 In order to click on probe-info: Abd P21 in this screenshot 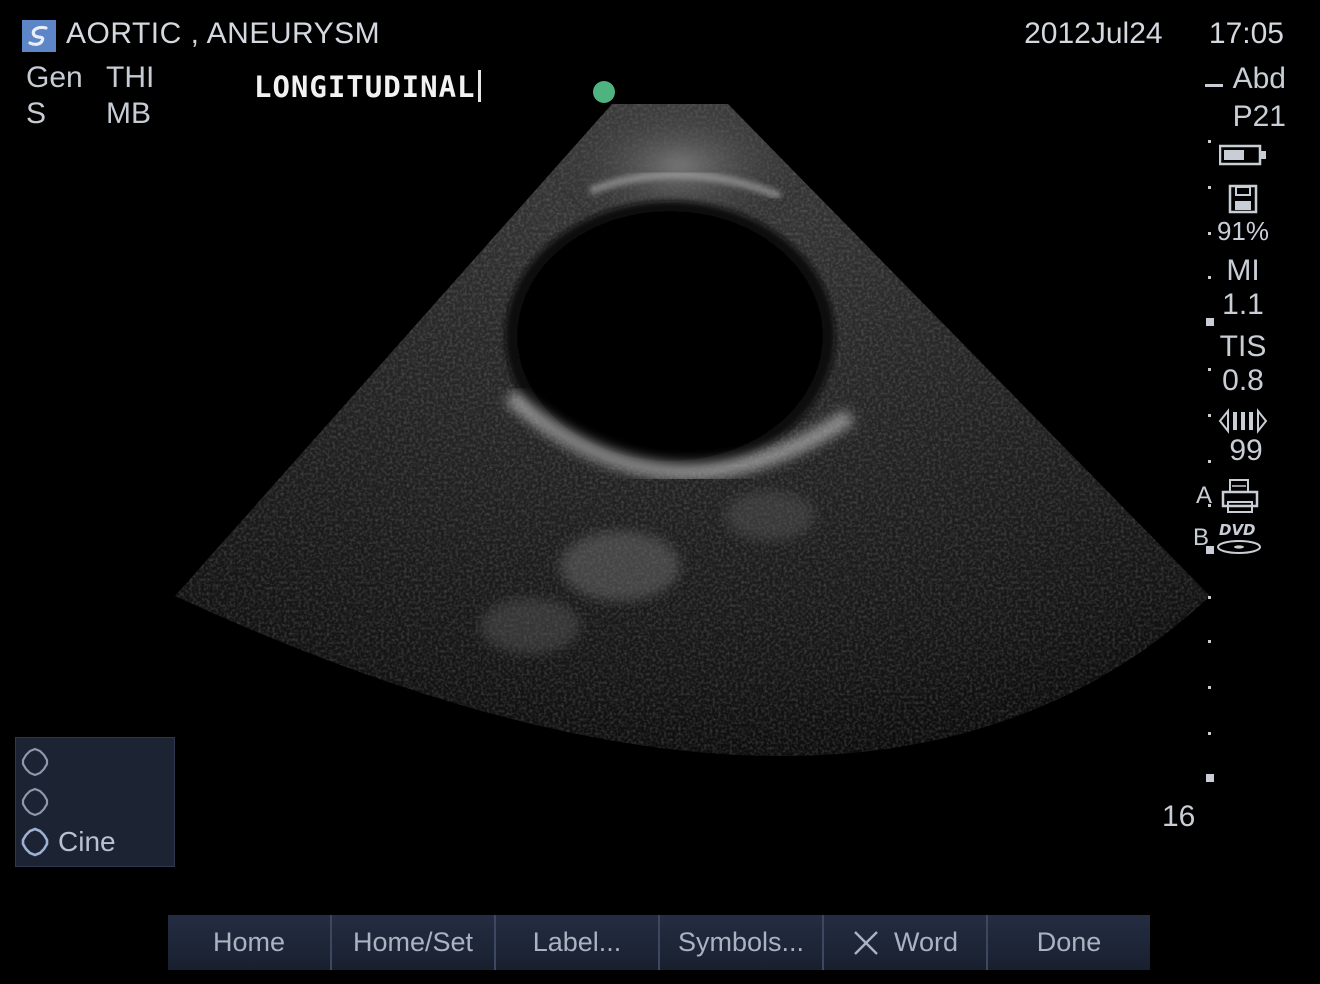, I will do `click(1236, 98)`.